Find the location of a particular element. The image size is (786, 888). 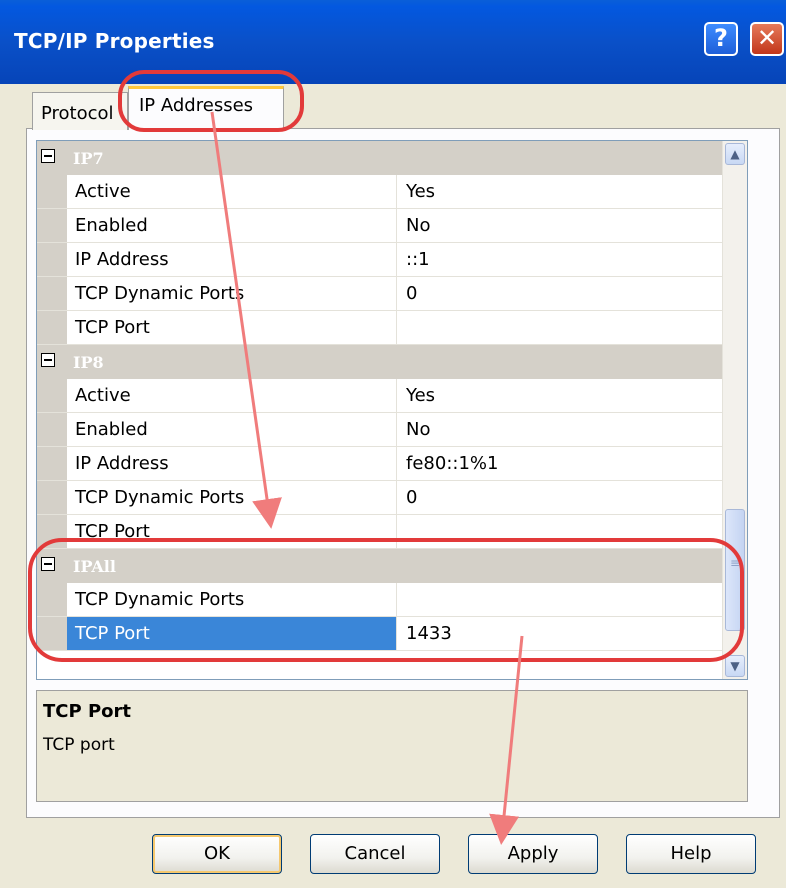

scroll-up-button: ▲ is located at coordinates (735, 154).